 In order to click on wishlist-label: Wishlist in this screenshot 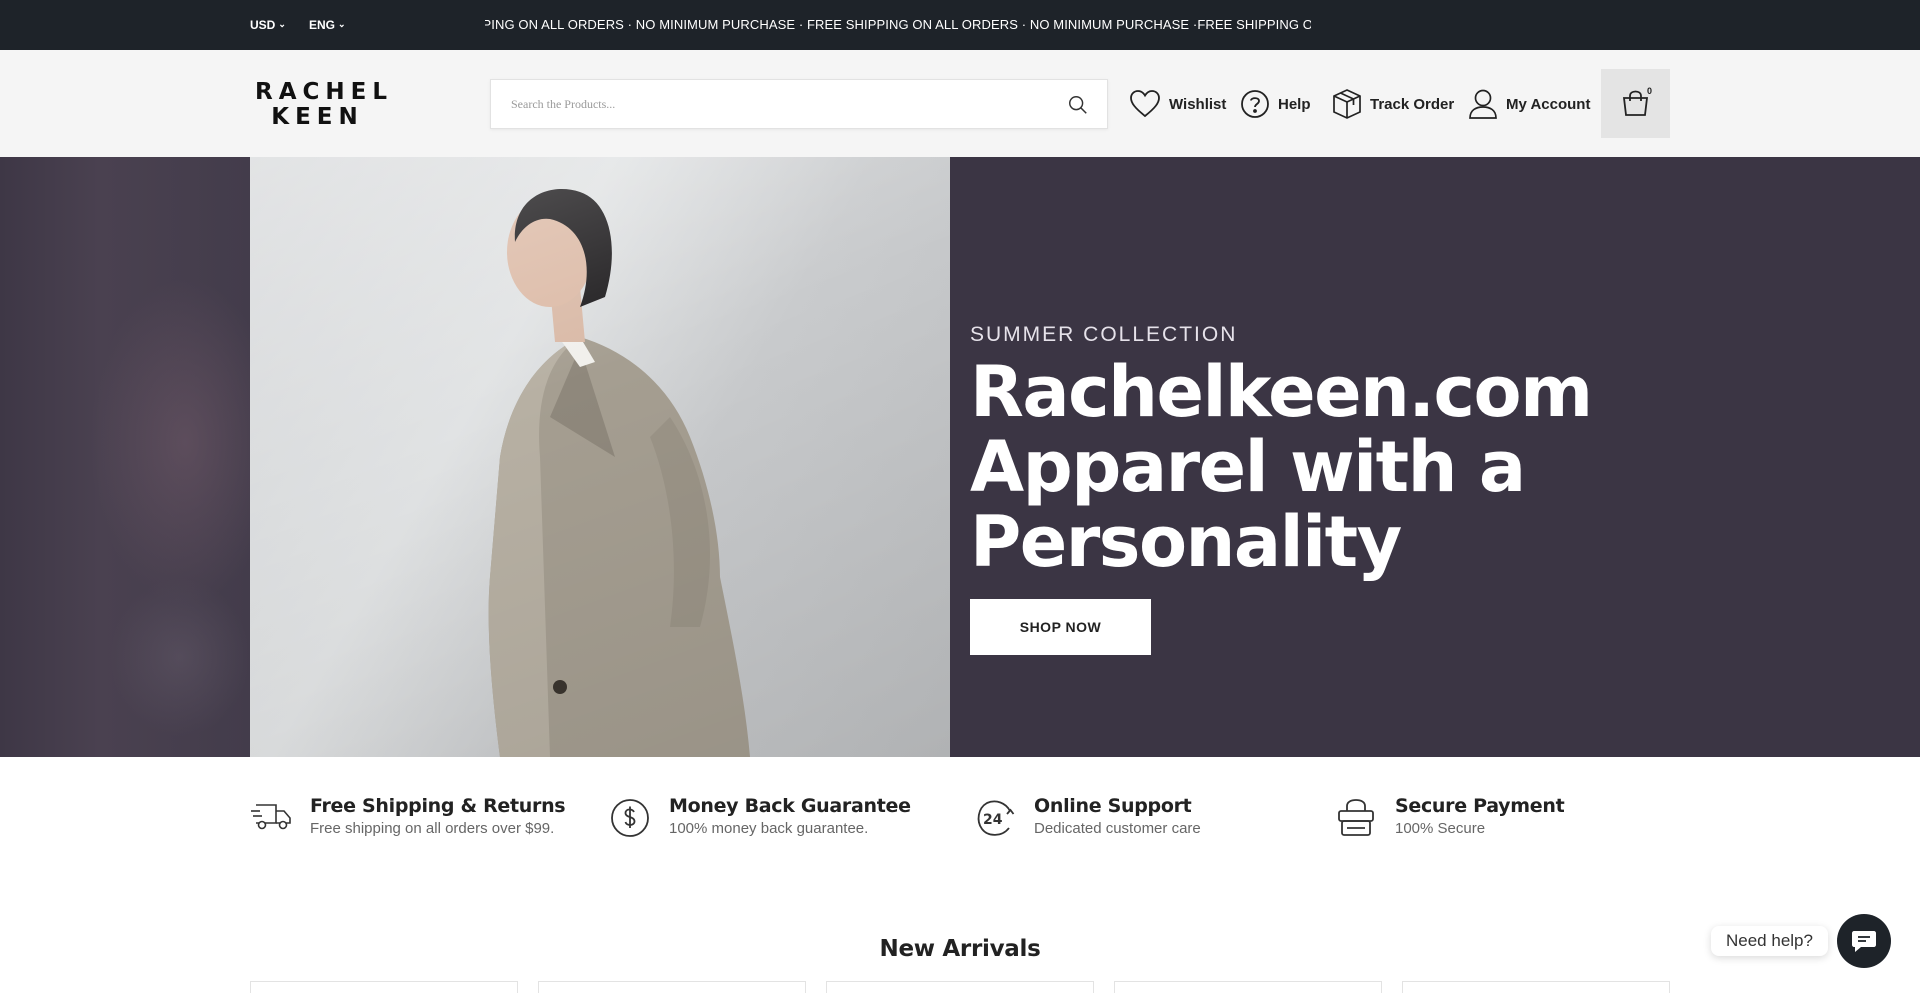, I will do `click(1198, 104)`.